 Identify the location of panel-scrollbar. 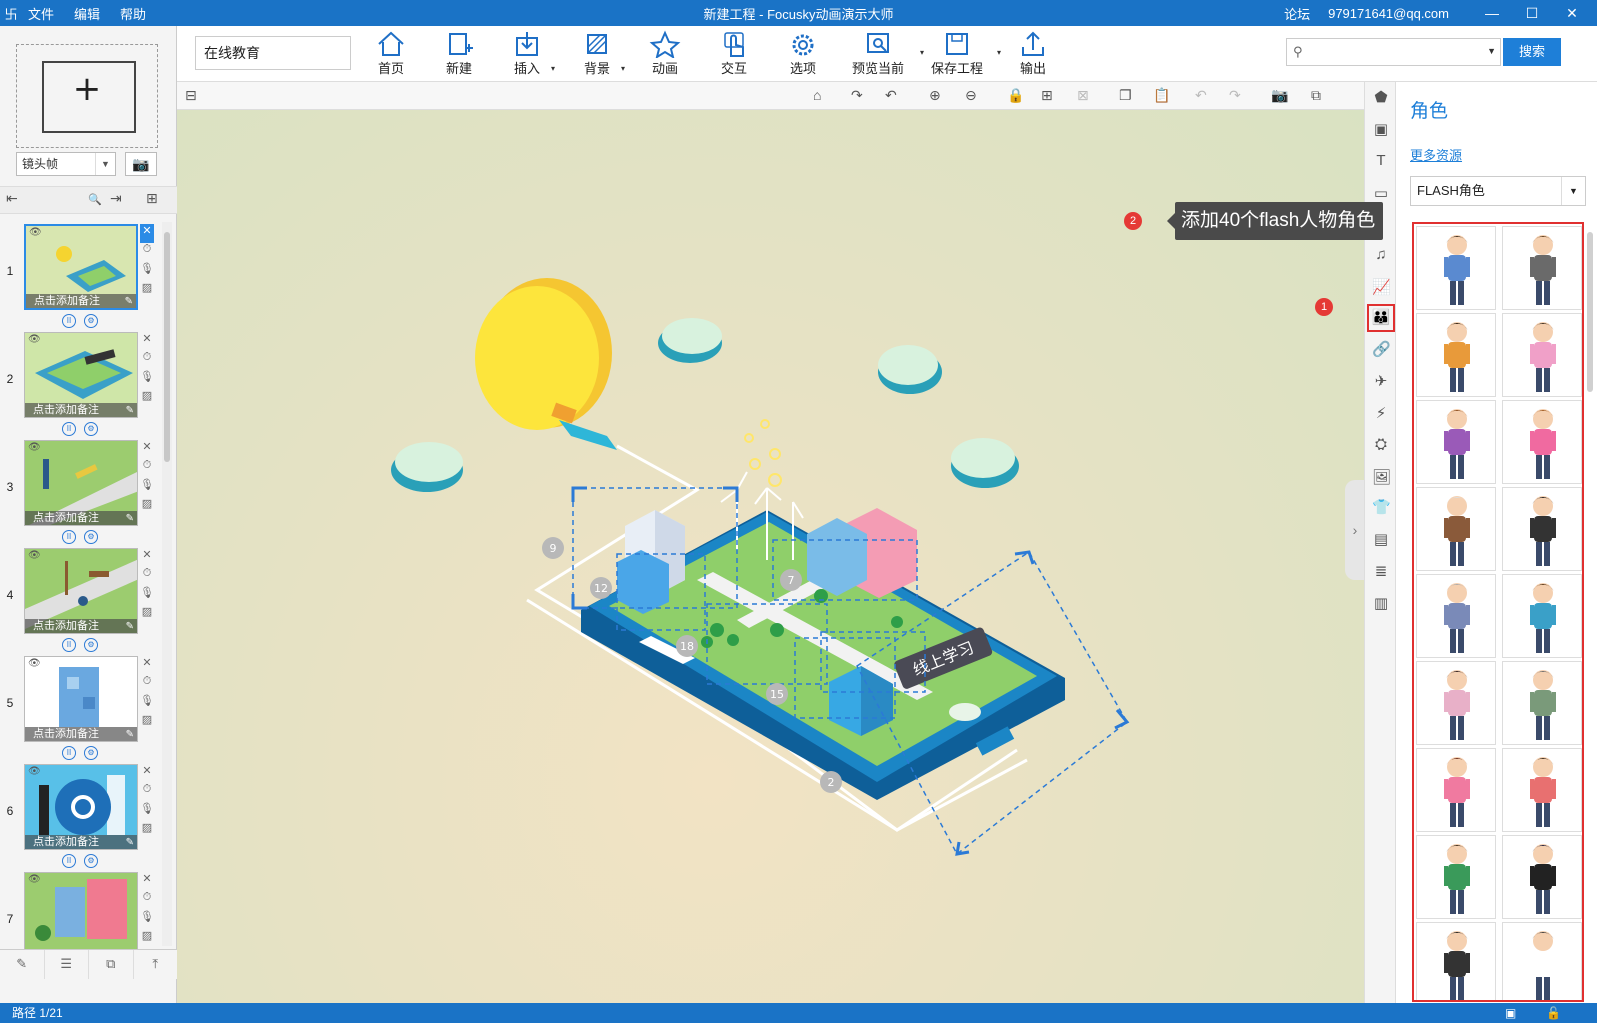
(1590, 612).